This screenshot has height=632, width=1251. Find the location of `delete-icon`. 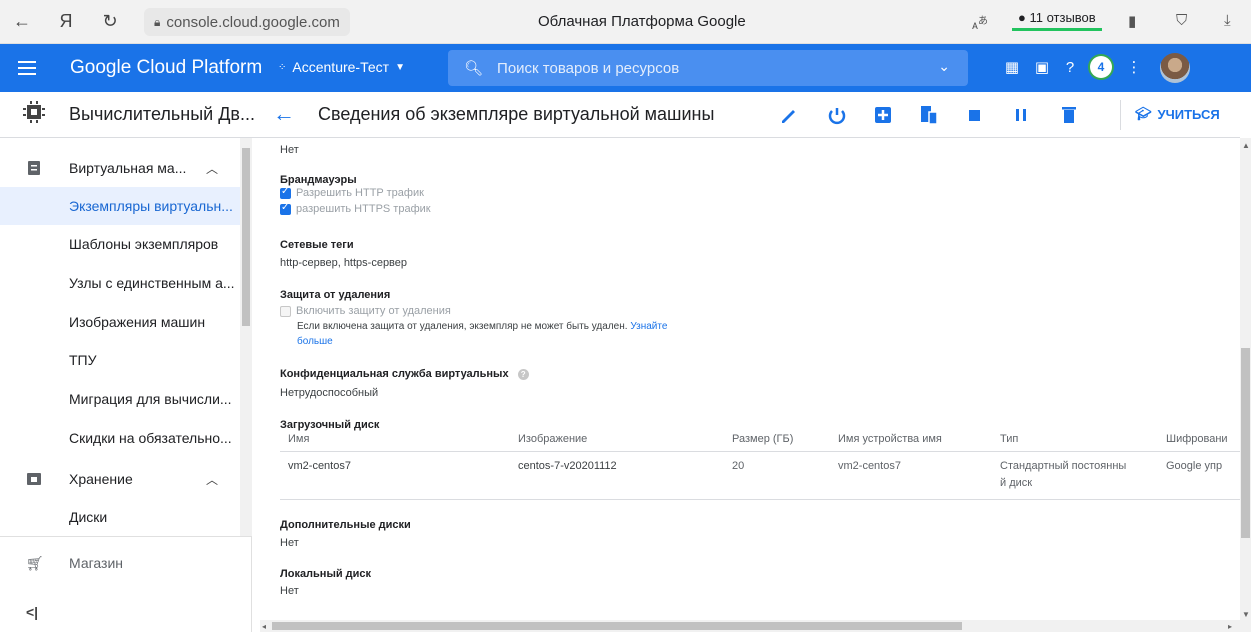

delete-icon is located at coordinates (1069, 115).